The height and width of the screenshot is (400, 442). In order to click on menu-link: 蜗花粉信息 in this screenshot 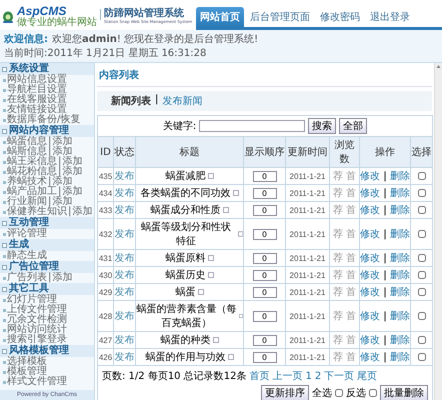, I will do `click(32, 172)`.